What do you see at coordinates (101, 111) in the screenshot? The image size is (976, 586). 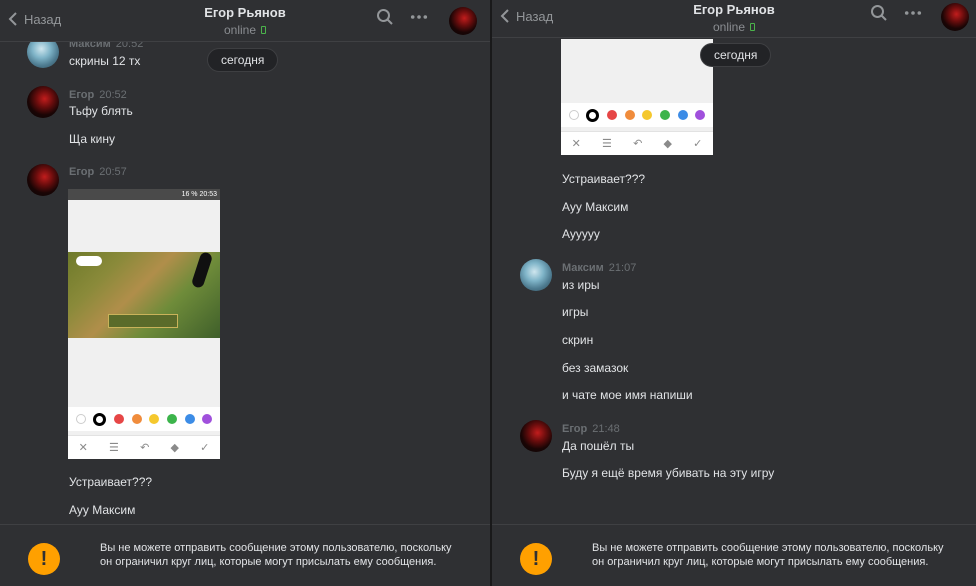 I see `message-text: Тьфу блять` at bounding box center [101, 111].